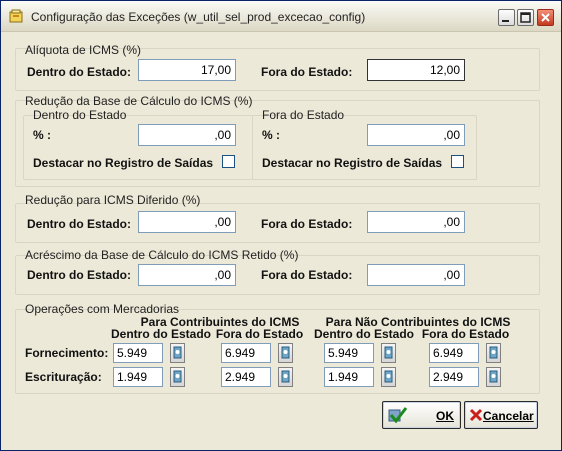 This screenshot has width=562, height=451. What do you see at coordinates (187, 70) in the screenshot?
I see `aliquota-dentro-input: 17,00` at bounding box center [187, 70].